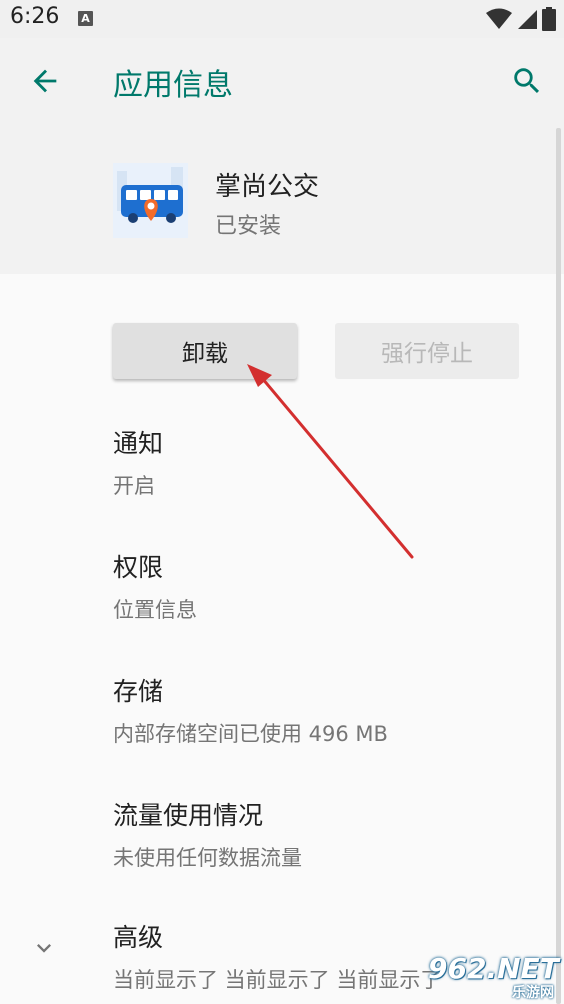  What do you see at coordinates (44, 948) in the screenshot?
I see `chevron-down-icon` at bounding box center [44, 948].